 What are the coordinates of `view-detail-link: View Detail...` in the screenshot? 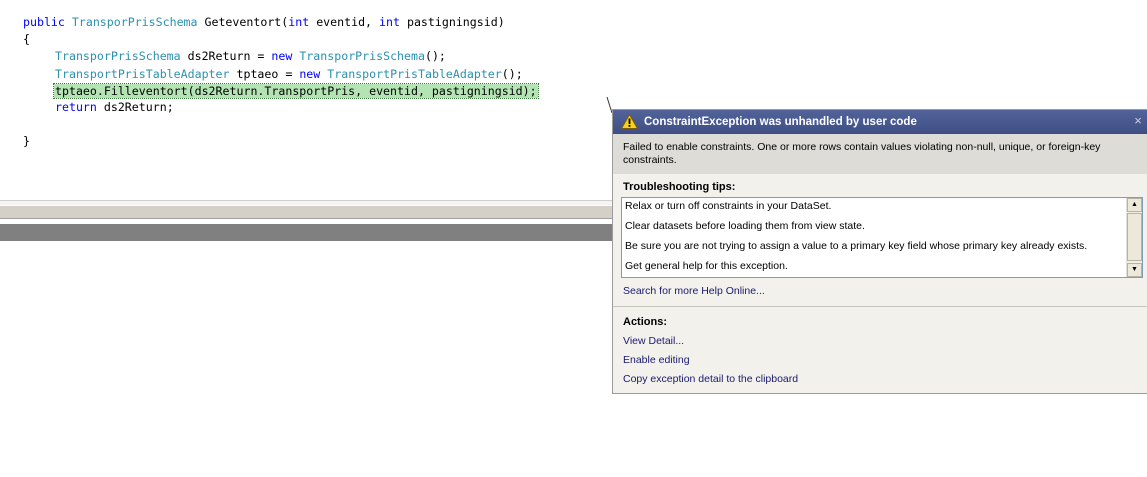 It's located at (653, 341).